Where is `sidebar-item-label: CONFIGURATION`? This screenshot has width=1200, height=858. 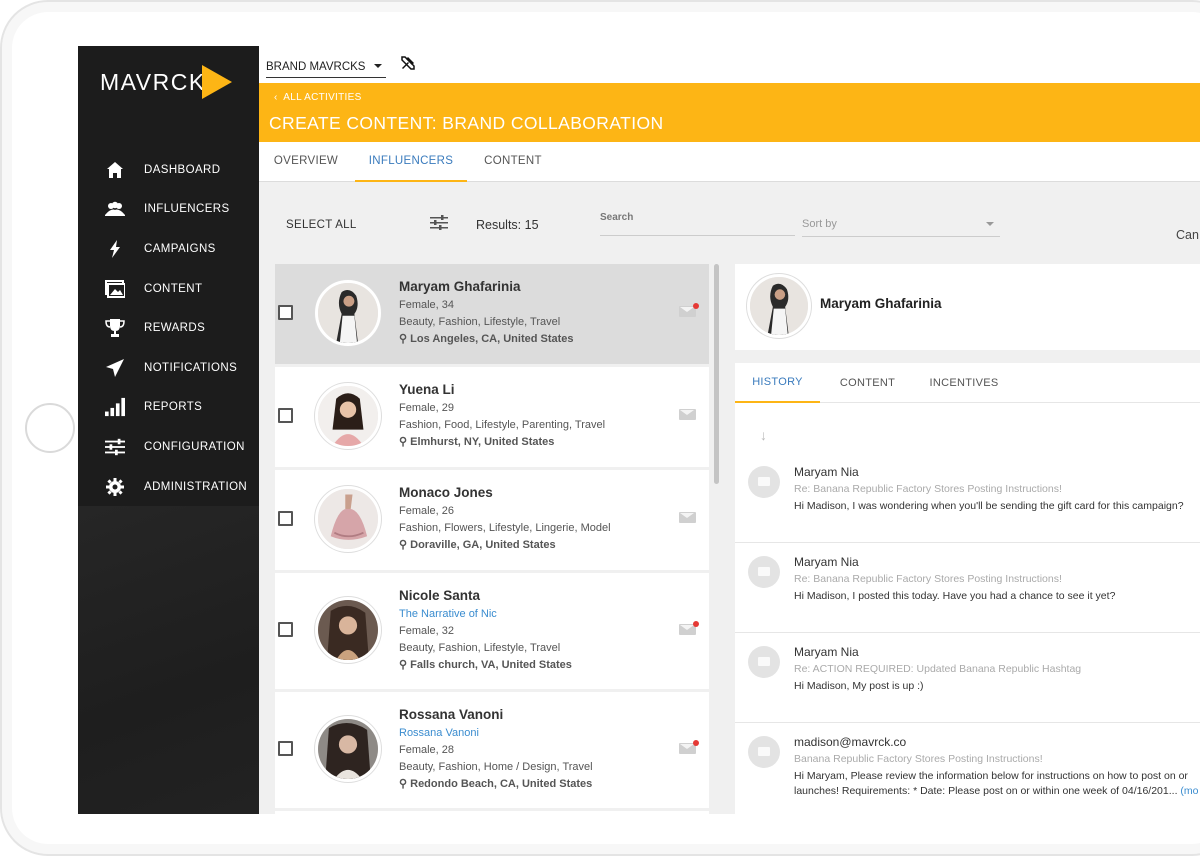
sidebar-item-label: CONFIGURATION is located at coordinates (194, 446).